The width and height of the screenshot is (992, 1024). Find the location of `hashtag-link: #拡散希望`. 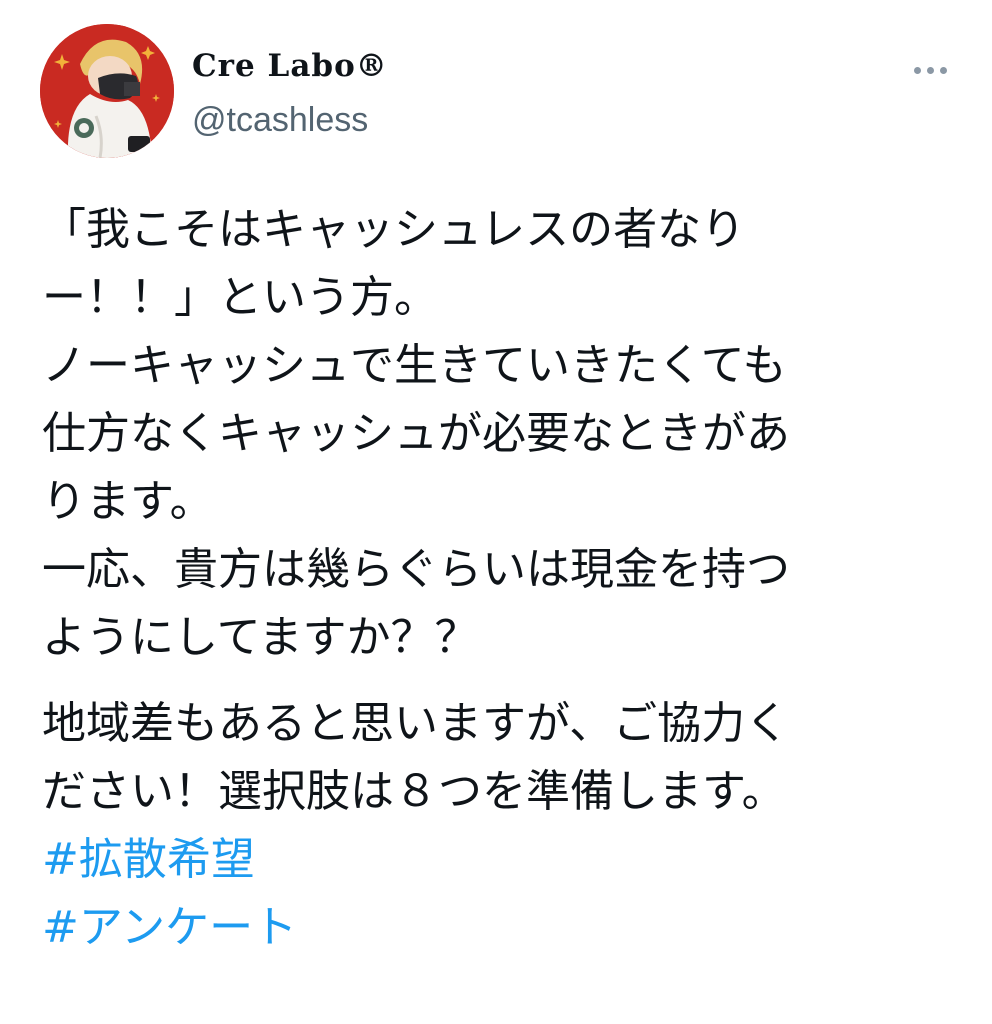

hashtag-link: #拡散希望 is located at coordinates (502, 860).